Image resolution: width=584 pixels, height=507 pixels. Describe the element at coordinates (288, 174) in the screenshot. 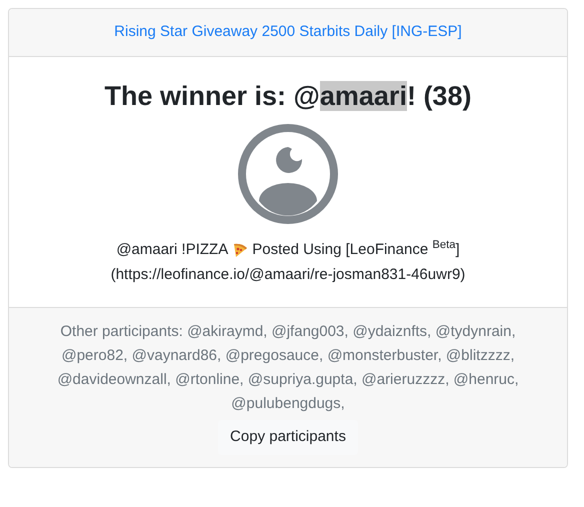

I see `avatar-icon` at that location.